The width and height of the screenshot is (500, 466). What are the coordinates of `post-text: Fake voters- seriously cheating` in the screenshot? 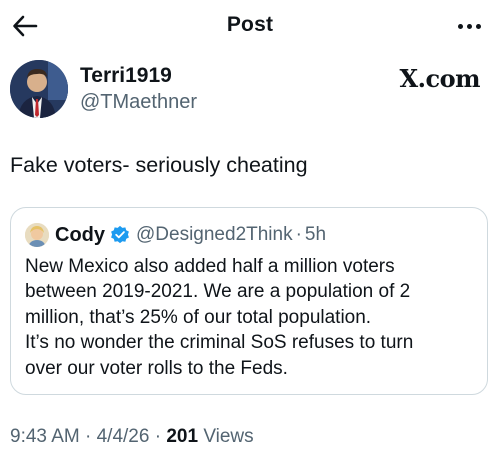 It's located at (159, 165).